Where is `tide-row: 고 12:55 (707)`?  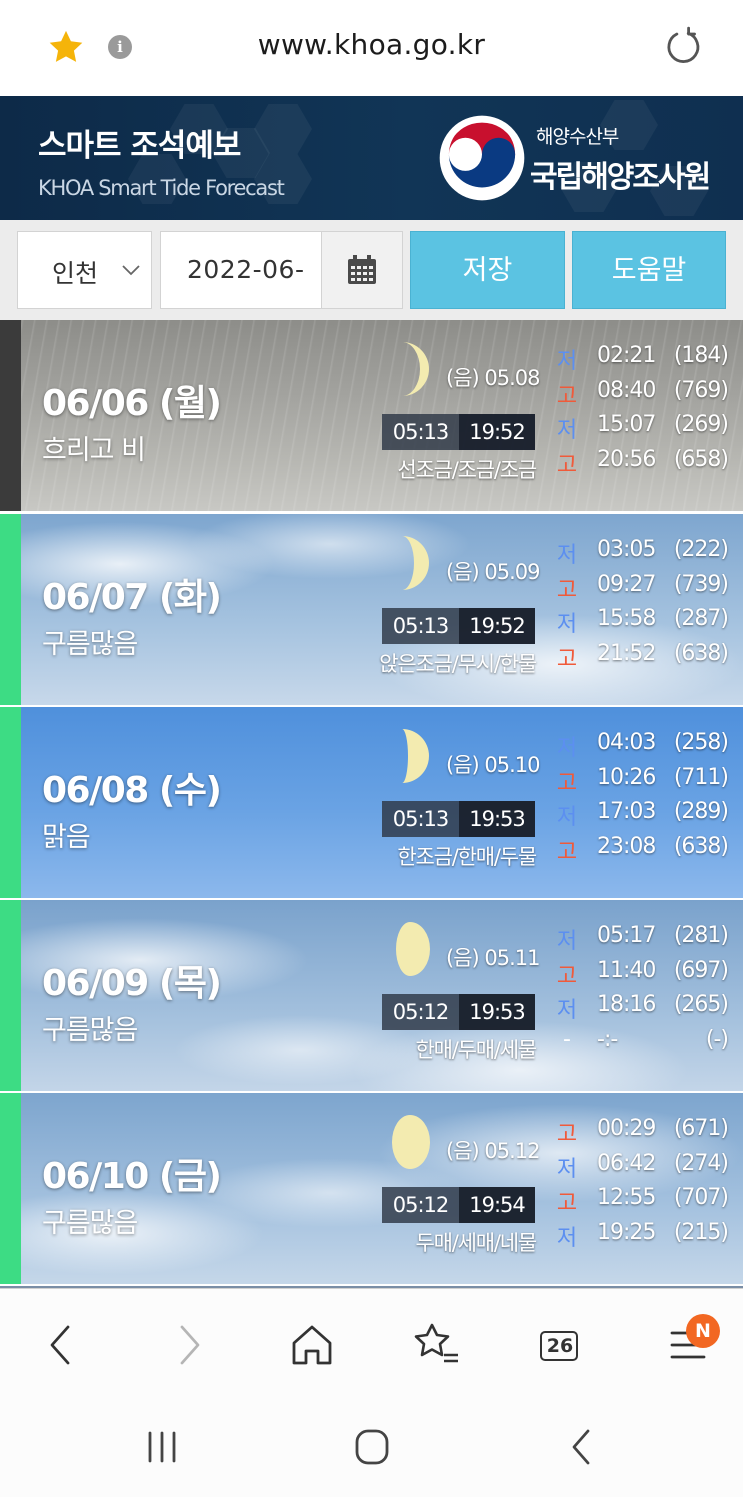 tide-row: 고 12:55 (707) is located at coordinates (646, 1200).